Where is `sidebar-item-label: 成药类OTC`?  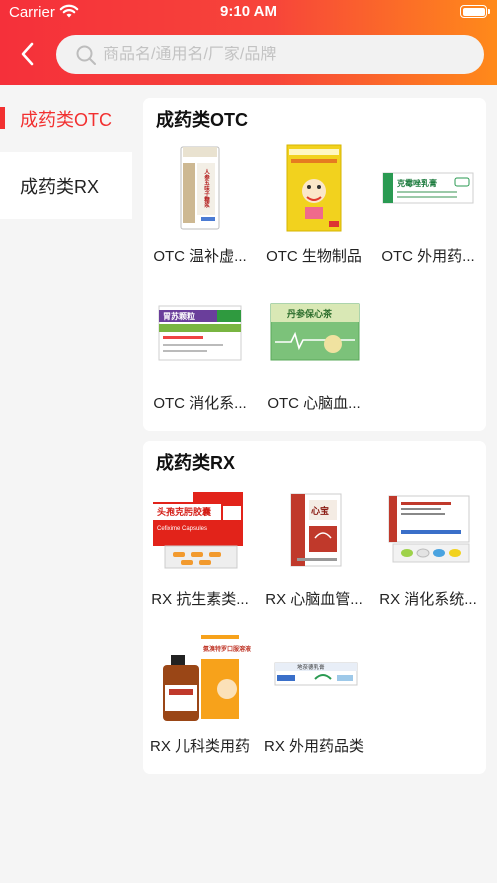 sidebar-item-label: 成药类OTC is located at coordinates (66, 119).